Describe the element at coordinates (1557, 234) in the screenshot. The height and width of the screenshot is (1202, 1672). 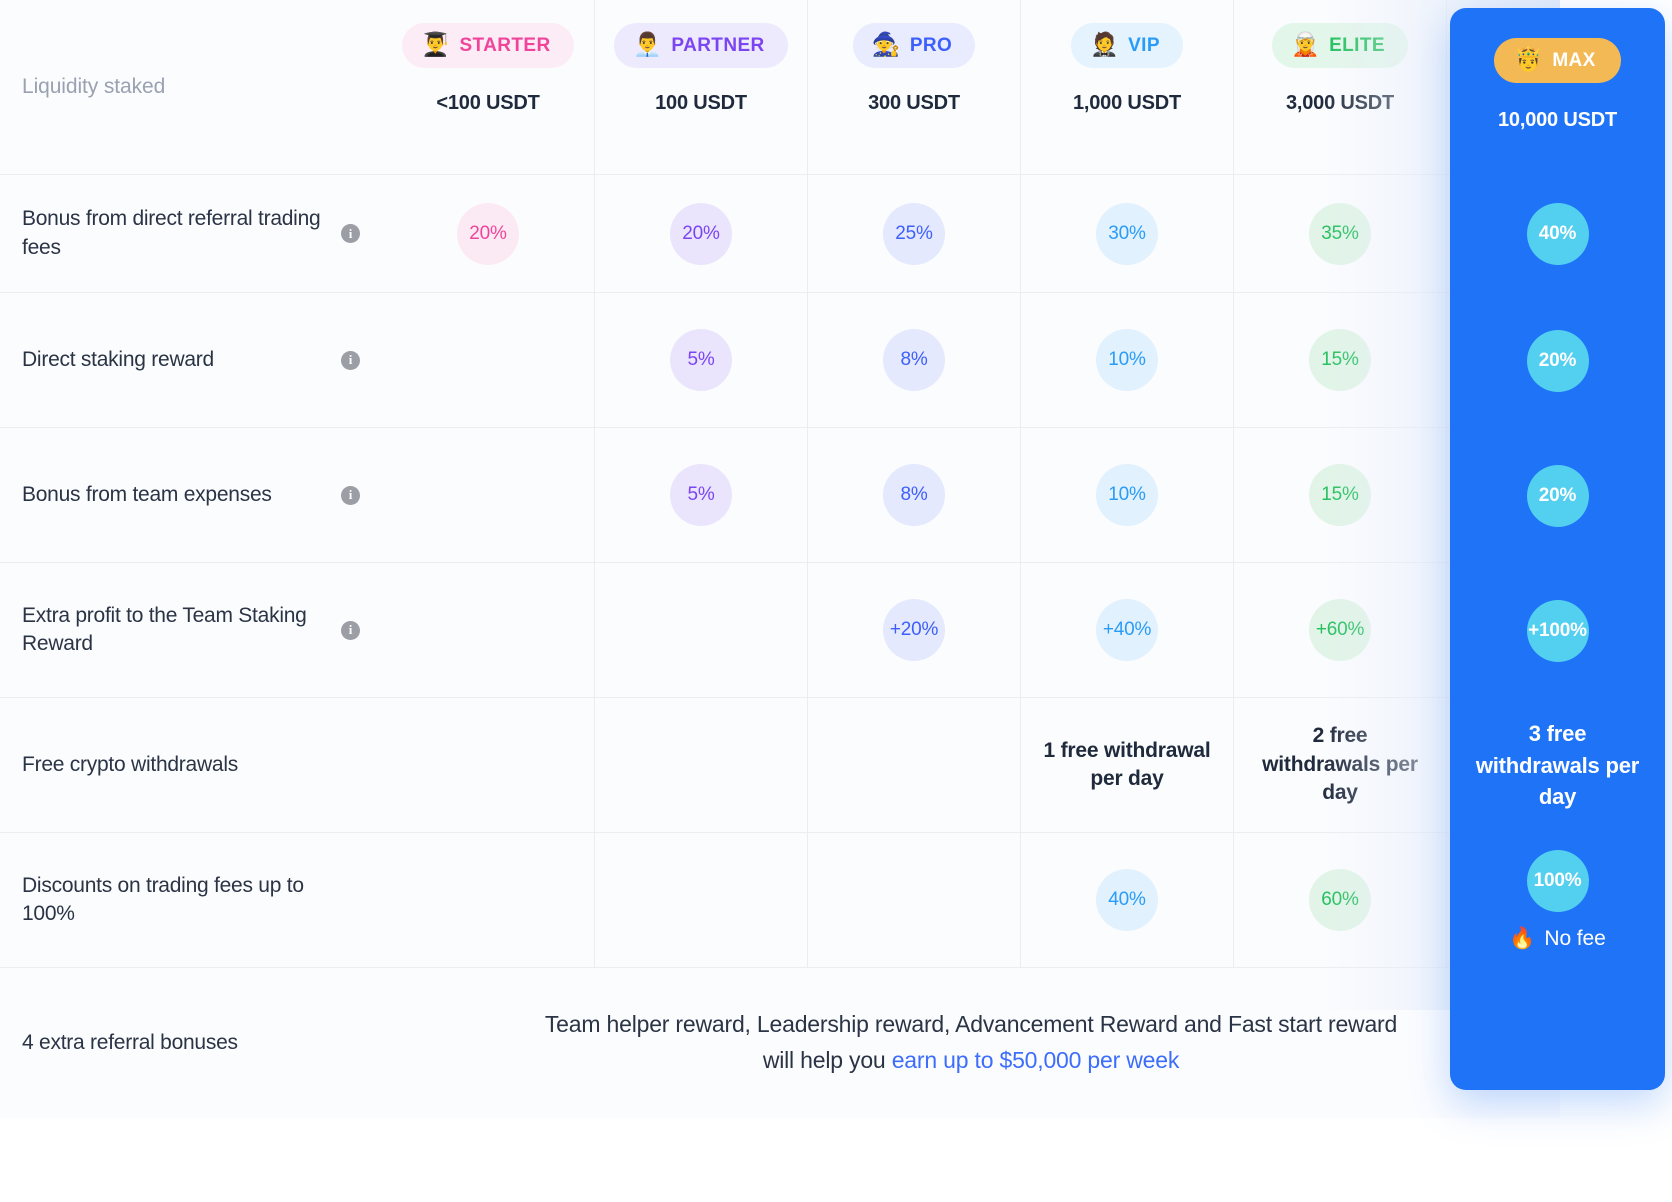
I see `max-cell-referral-trading-fees: 40%` at that location.